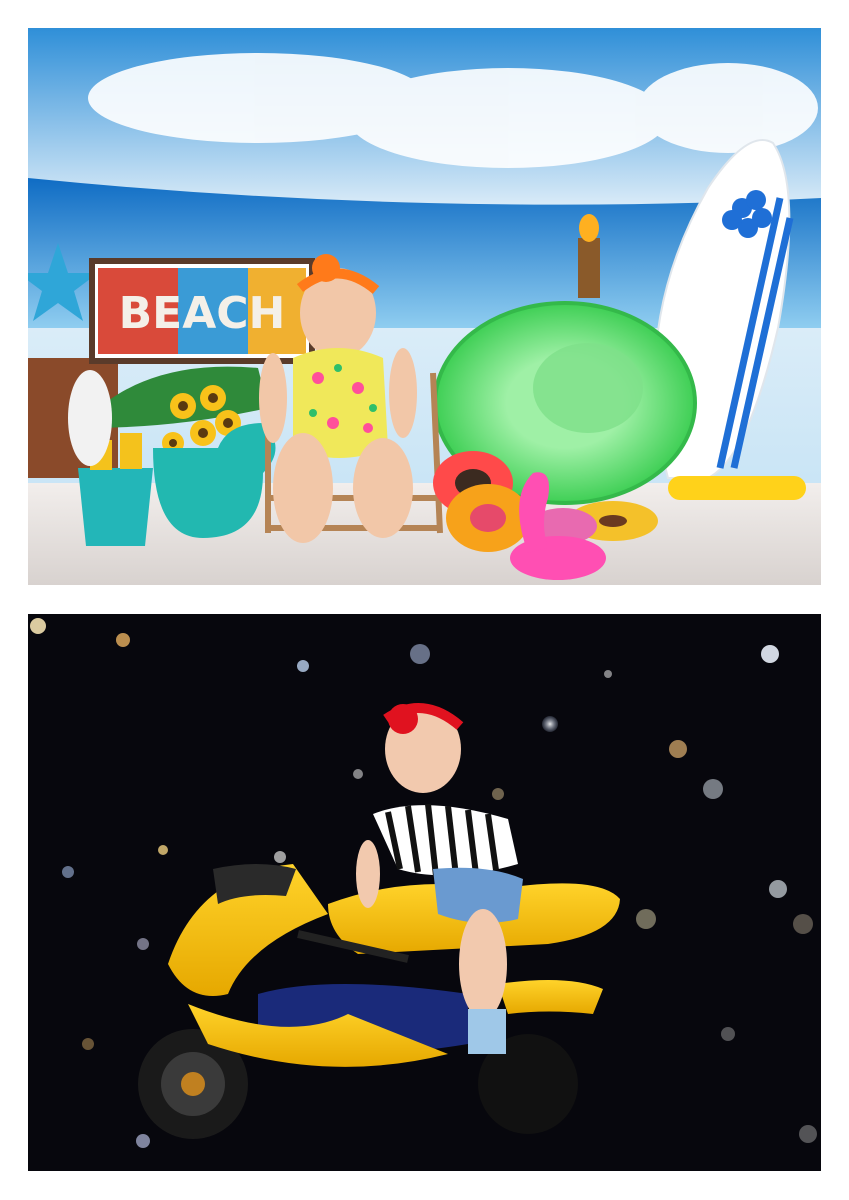 This screenshot has height=1200, width=849. I want to click on mermaid-statue, so click(90, 418).